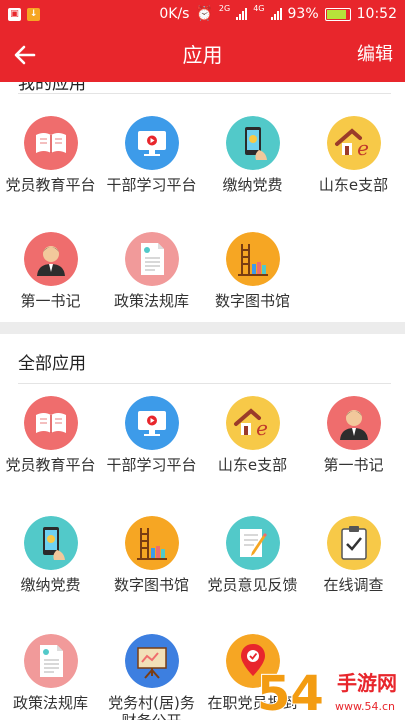  What do you see at coordinates (367, 683) in the screenshot?
I see `watermark-title: 手游网` at bounding box center [367, 683].